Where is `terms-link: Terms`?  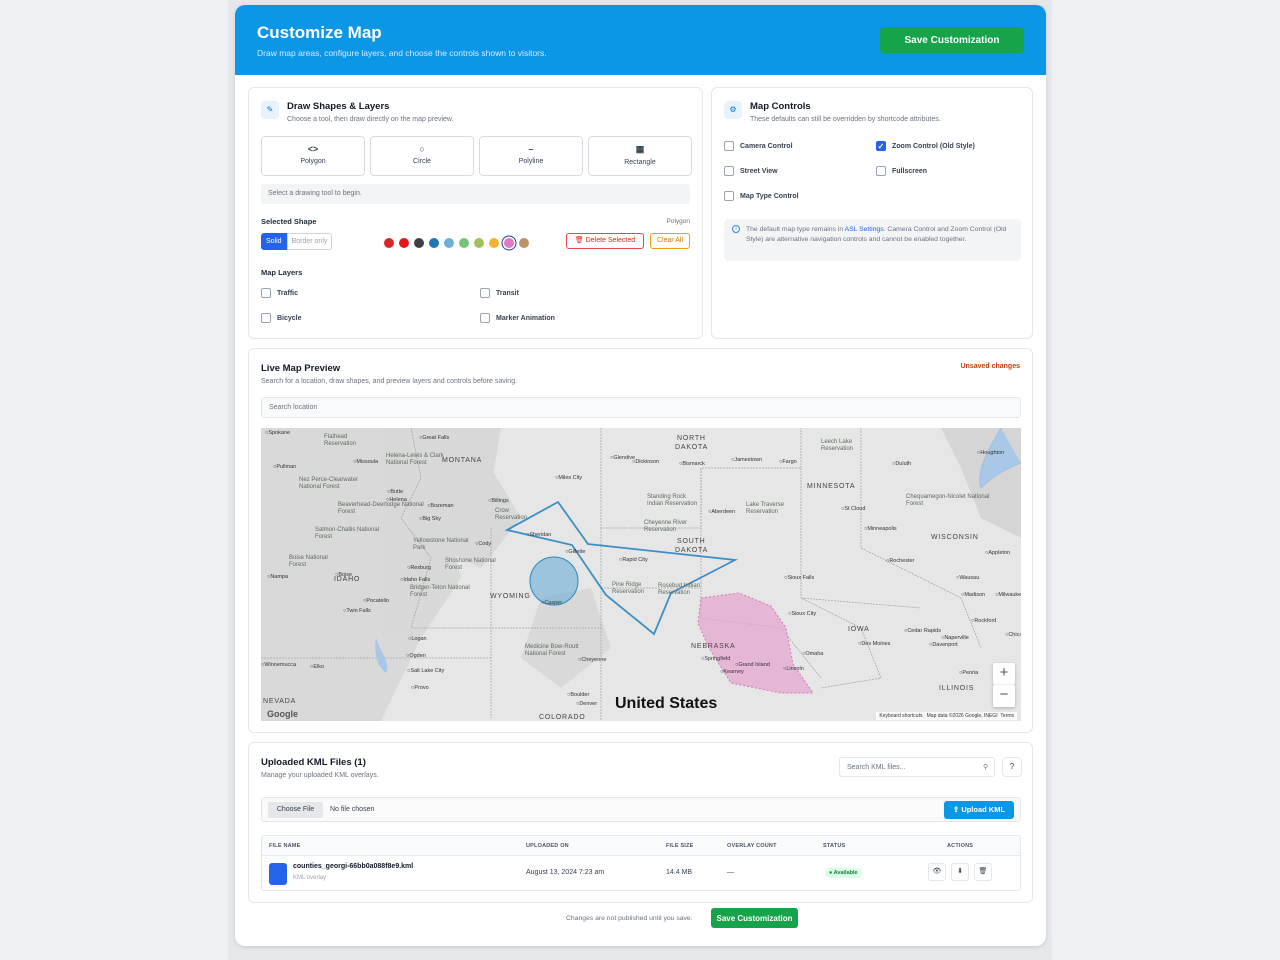
terms-link: Terms is located at coordinates (1007, 716).